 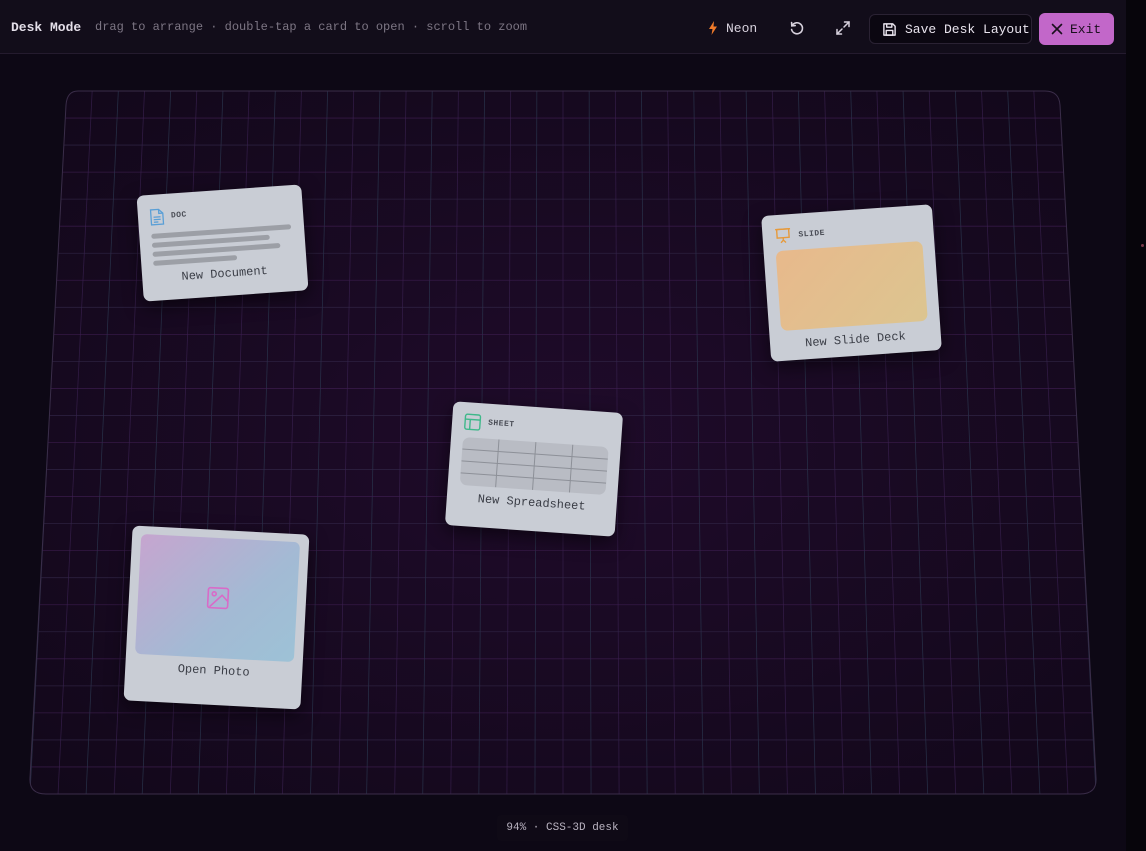 I want to click on open-photo-card: Open Photo, so click(x=216, y=617).